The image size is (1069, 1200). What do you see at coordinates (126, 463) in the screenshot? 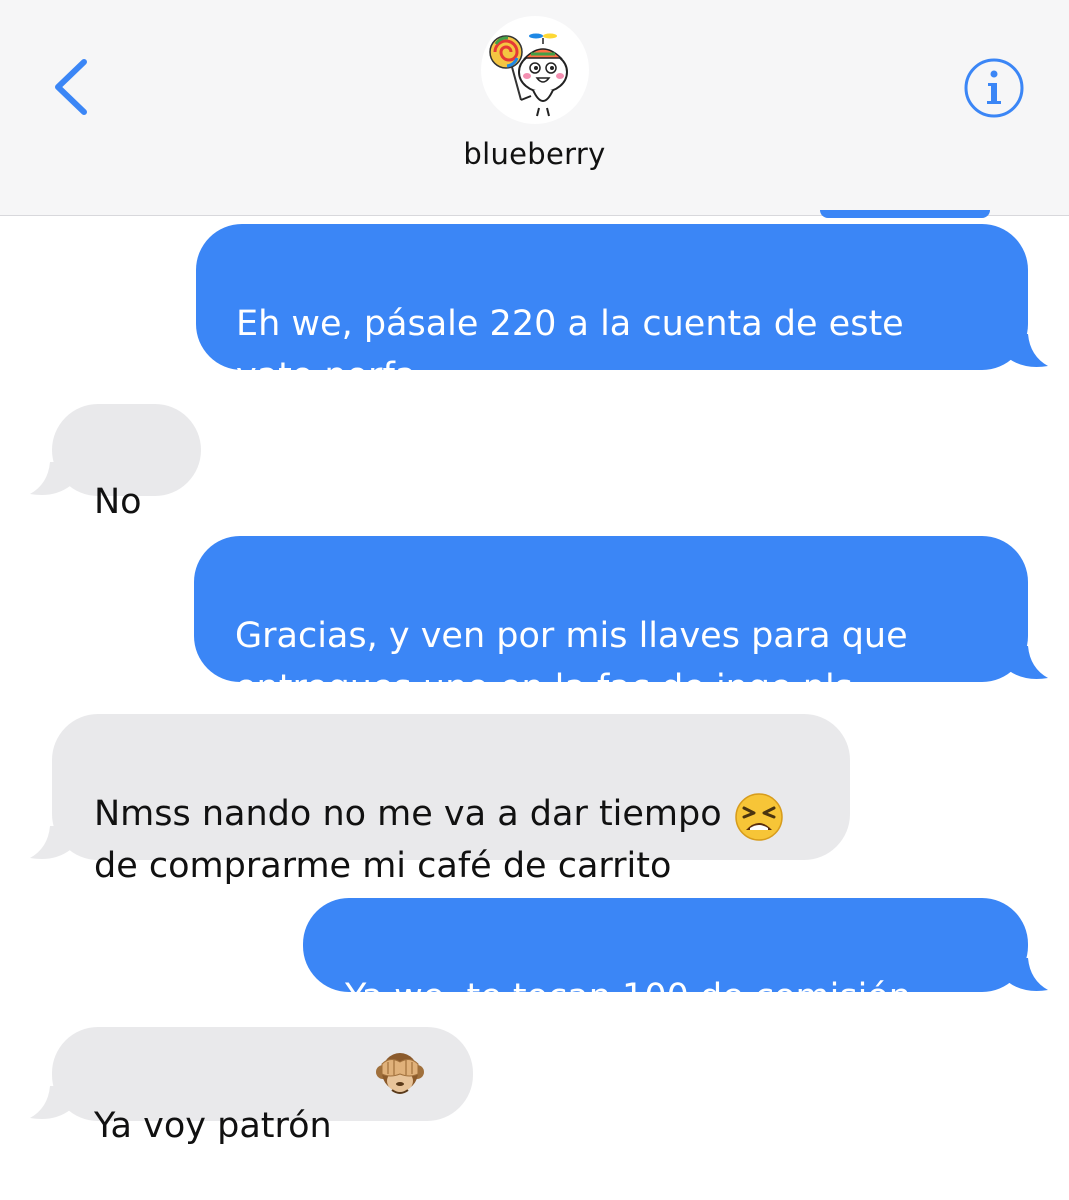
I see `received-message-bubble: No` at bounding box center [126, 463].